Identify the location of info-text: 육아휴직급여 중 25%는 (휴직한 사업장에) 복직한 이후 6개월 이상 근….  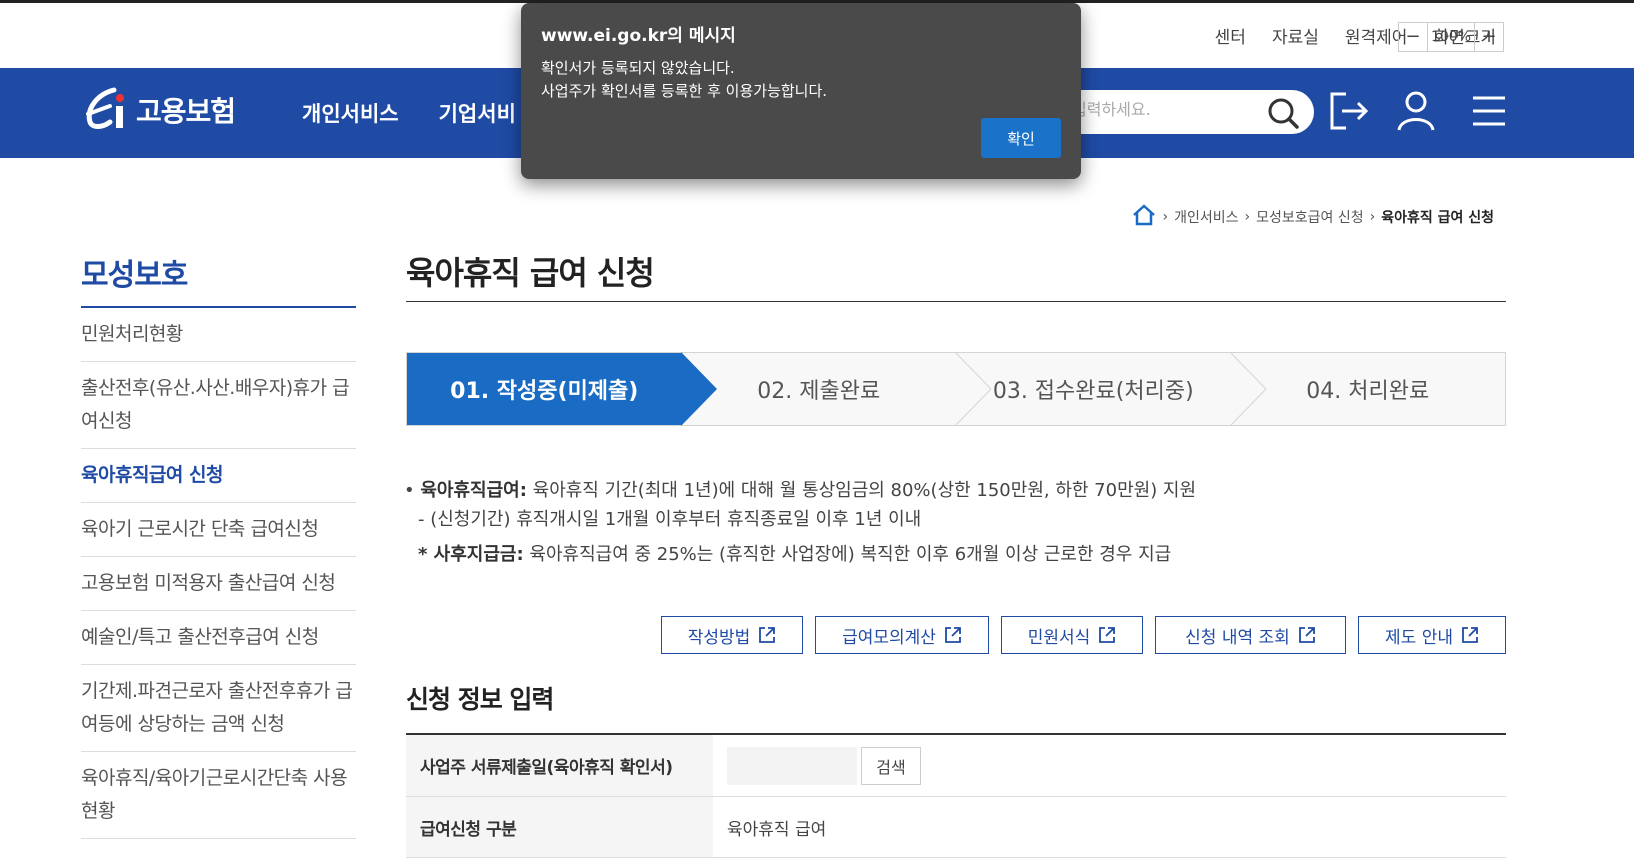
(847, 554).